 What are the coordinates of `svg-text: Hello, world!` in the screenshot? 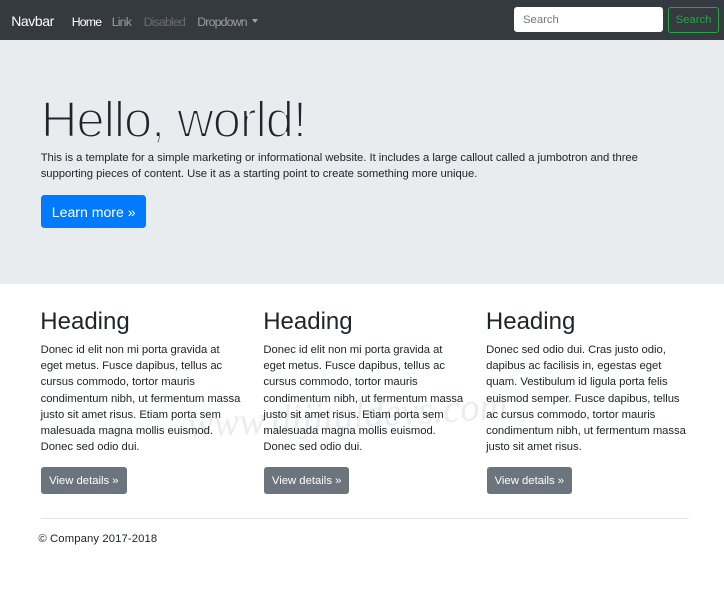 It's located at (173, 119).